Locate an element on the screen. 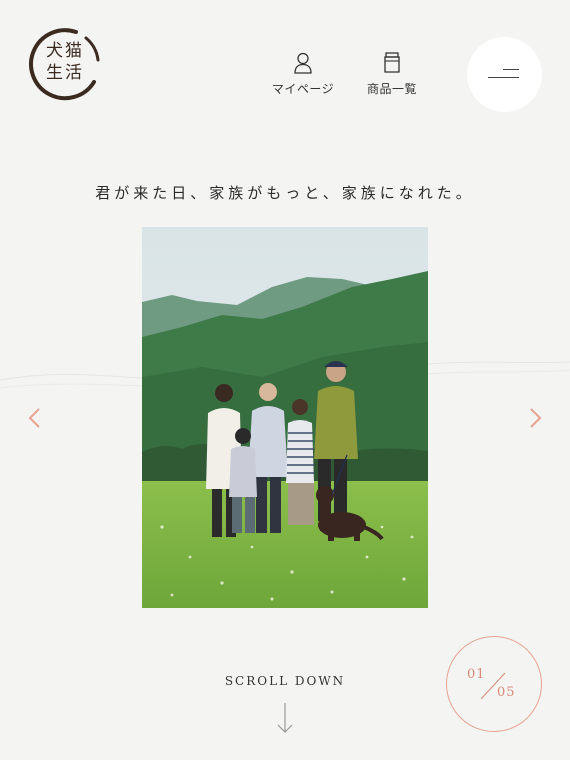 Image resolution: width=570 pixels, height=760 pixels. hero-tagline: 君が来た日、家族がもっと、家族になれた。 is located at coordinates (285, 193).